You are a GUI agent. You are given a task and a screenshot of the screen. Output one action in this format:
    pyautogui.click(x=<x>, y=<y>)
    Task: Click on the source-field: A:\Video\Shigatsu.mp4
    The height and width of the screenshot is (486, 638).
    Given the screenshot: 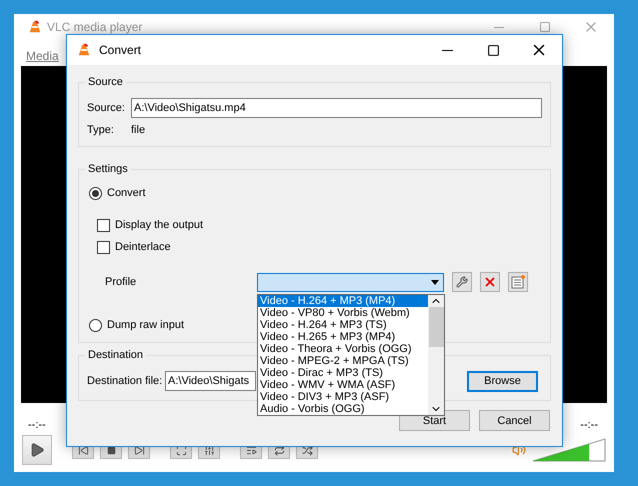 What is the action you would take?
    pyautogui.click(x=336, y=108)
    